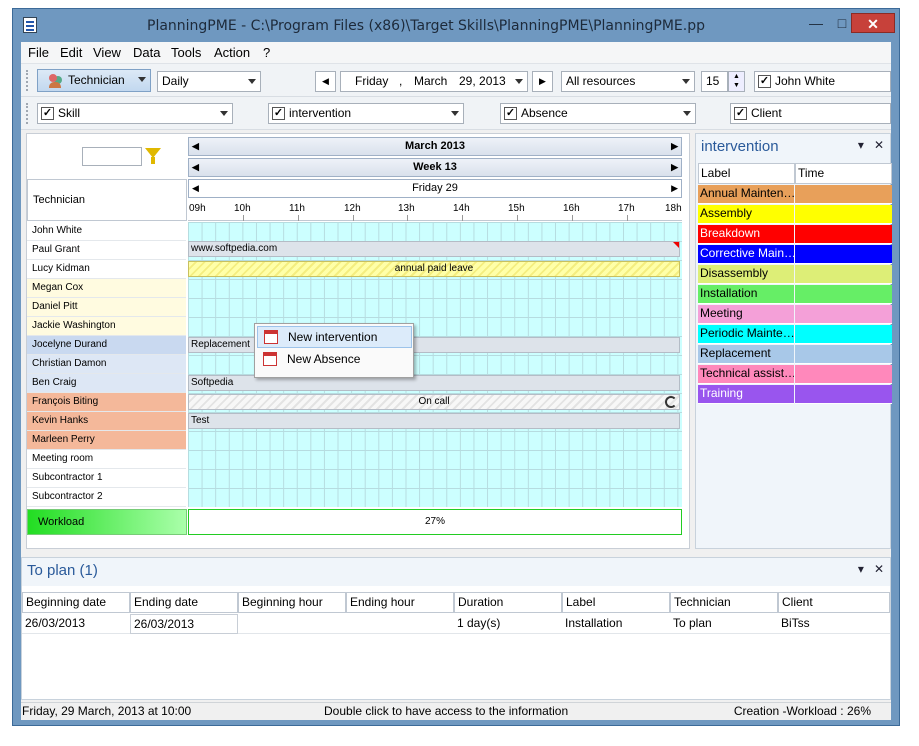  I want to click on resource-row: John White, so click(106, 231).